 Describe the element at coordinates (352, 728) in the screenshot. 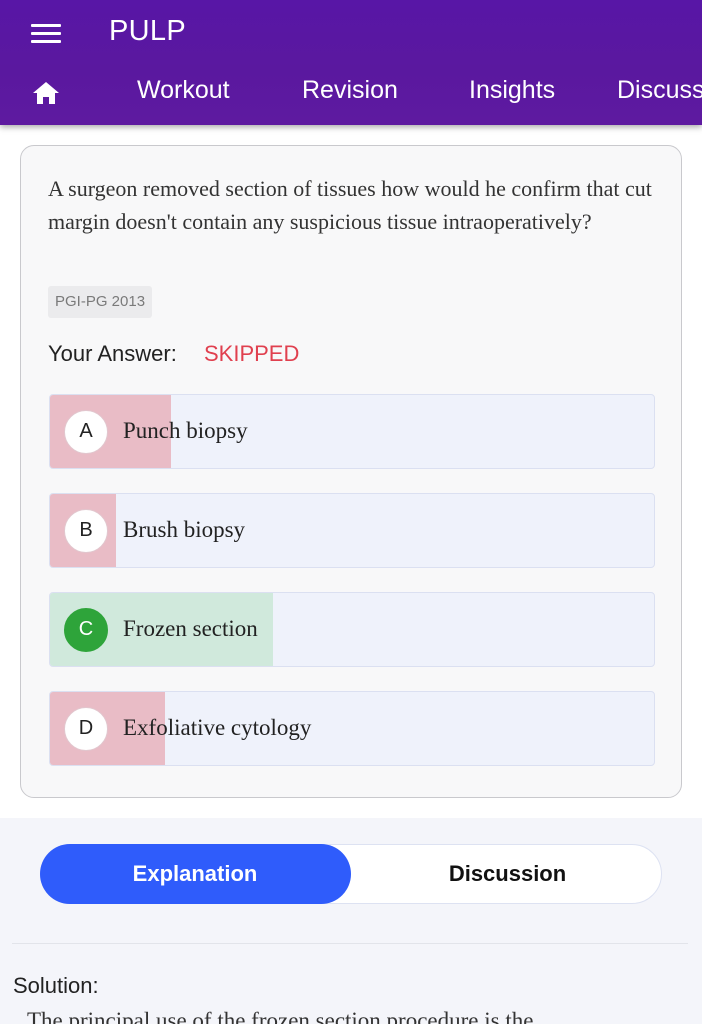

I see `option-d: D Exfoliative cytology` at that location.